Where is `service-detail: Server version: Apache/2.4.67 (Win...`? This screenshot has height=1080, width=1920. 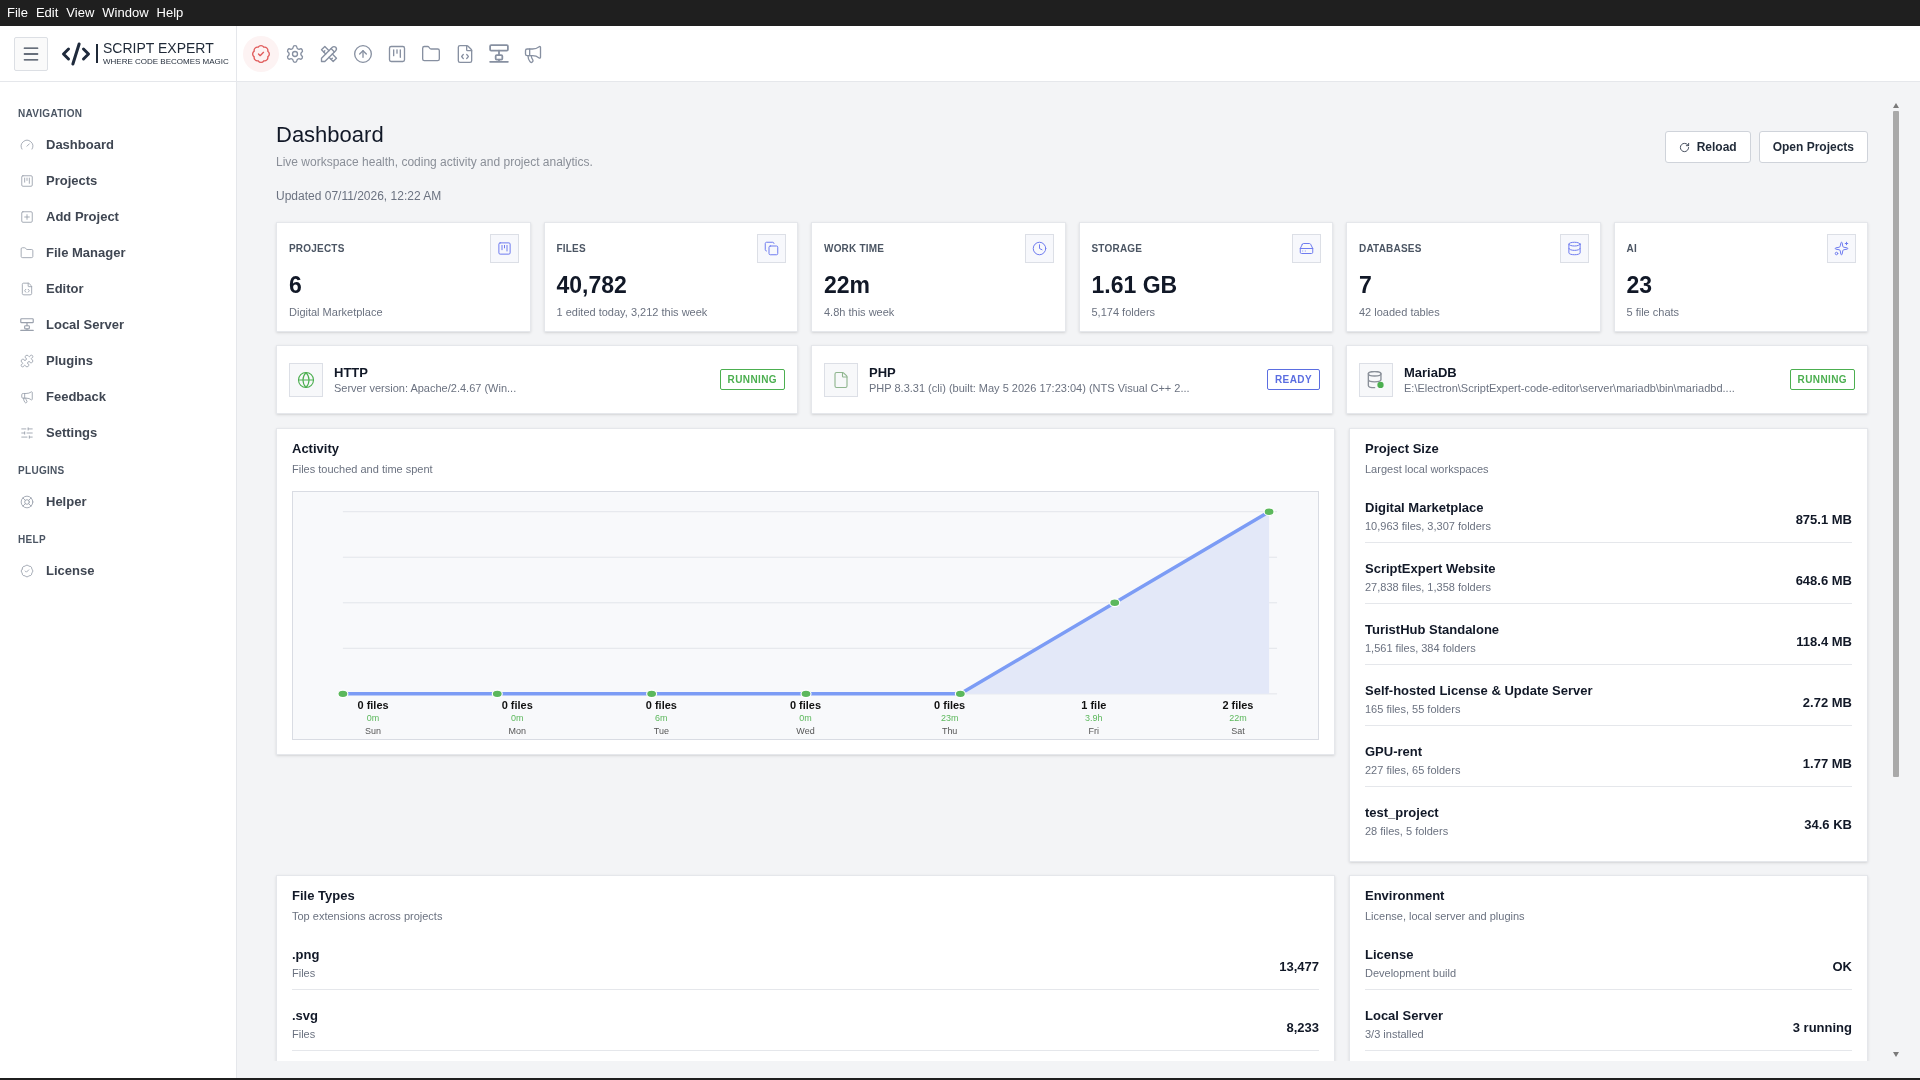 service-detail: Server version: Apache/2.4.67 (Win... is located at coordinates (425, 388).